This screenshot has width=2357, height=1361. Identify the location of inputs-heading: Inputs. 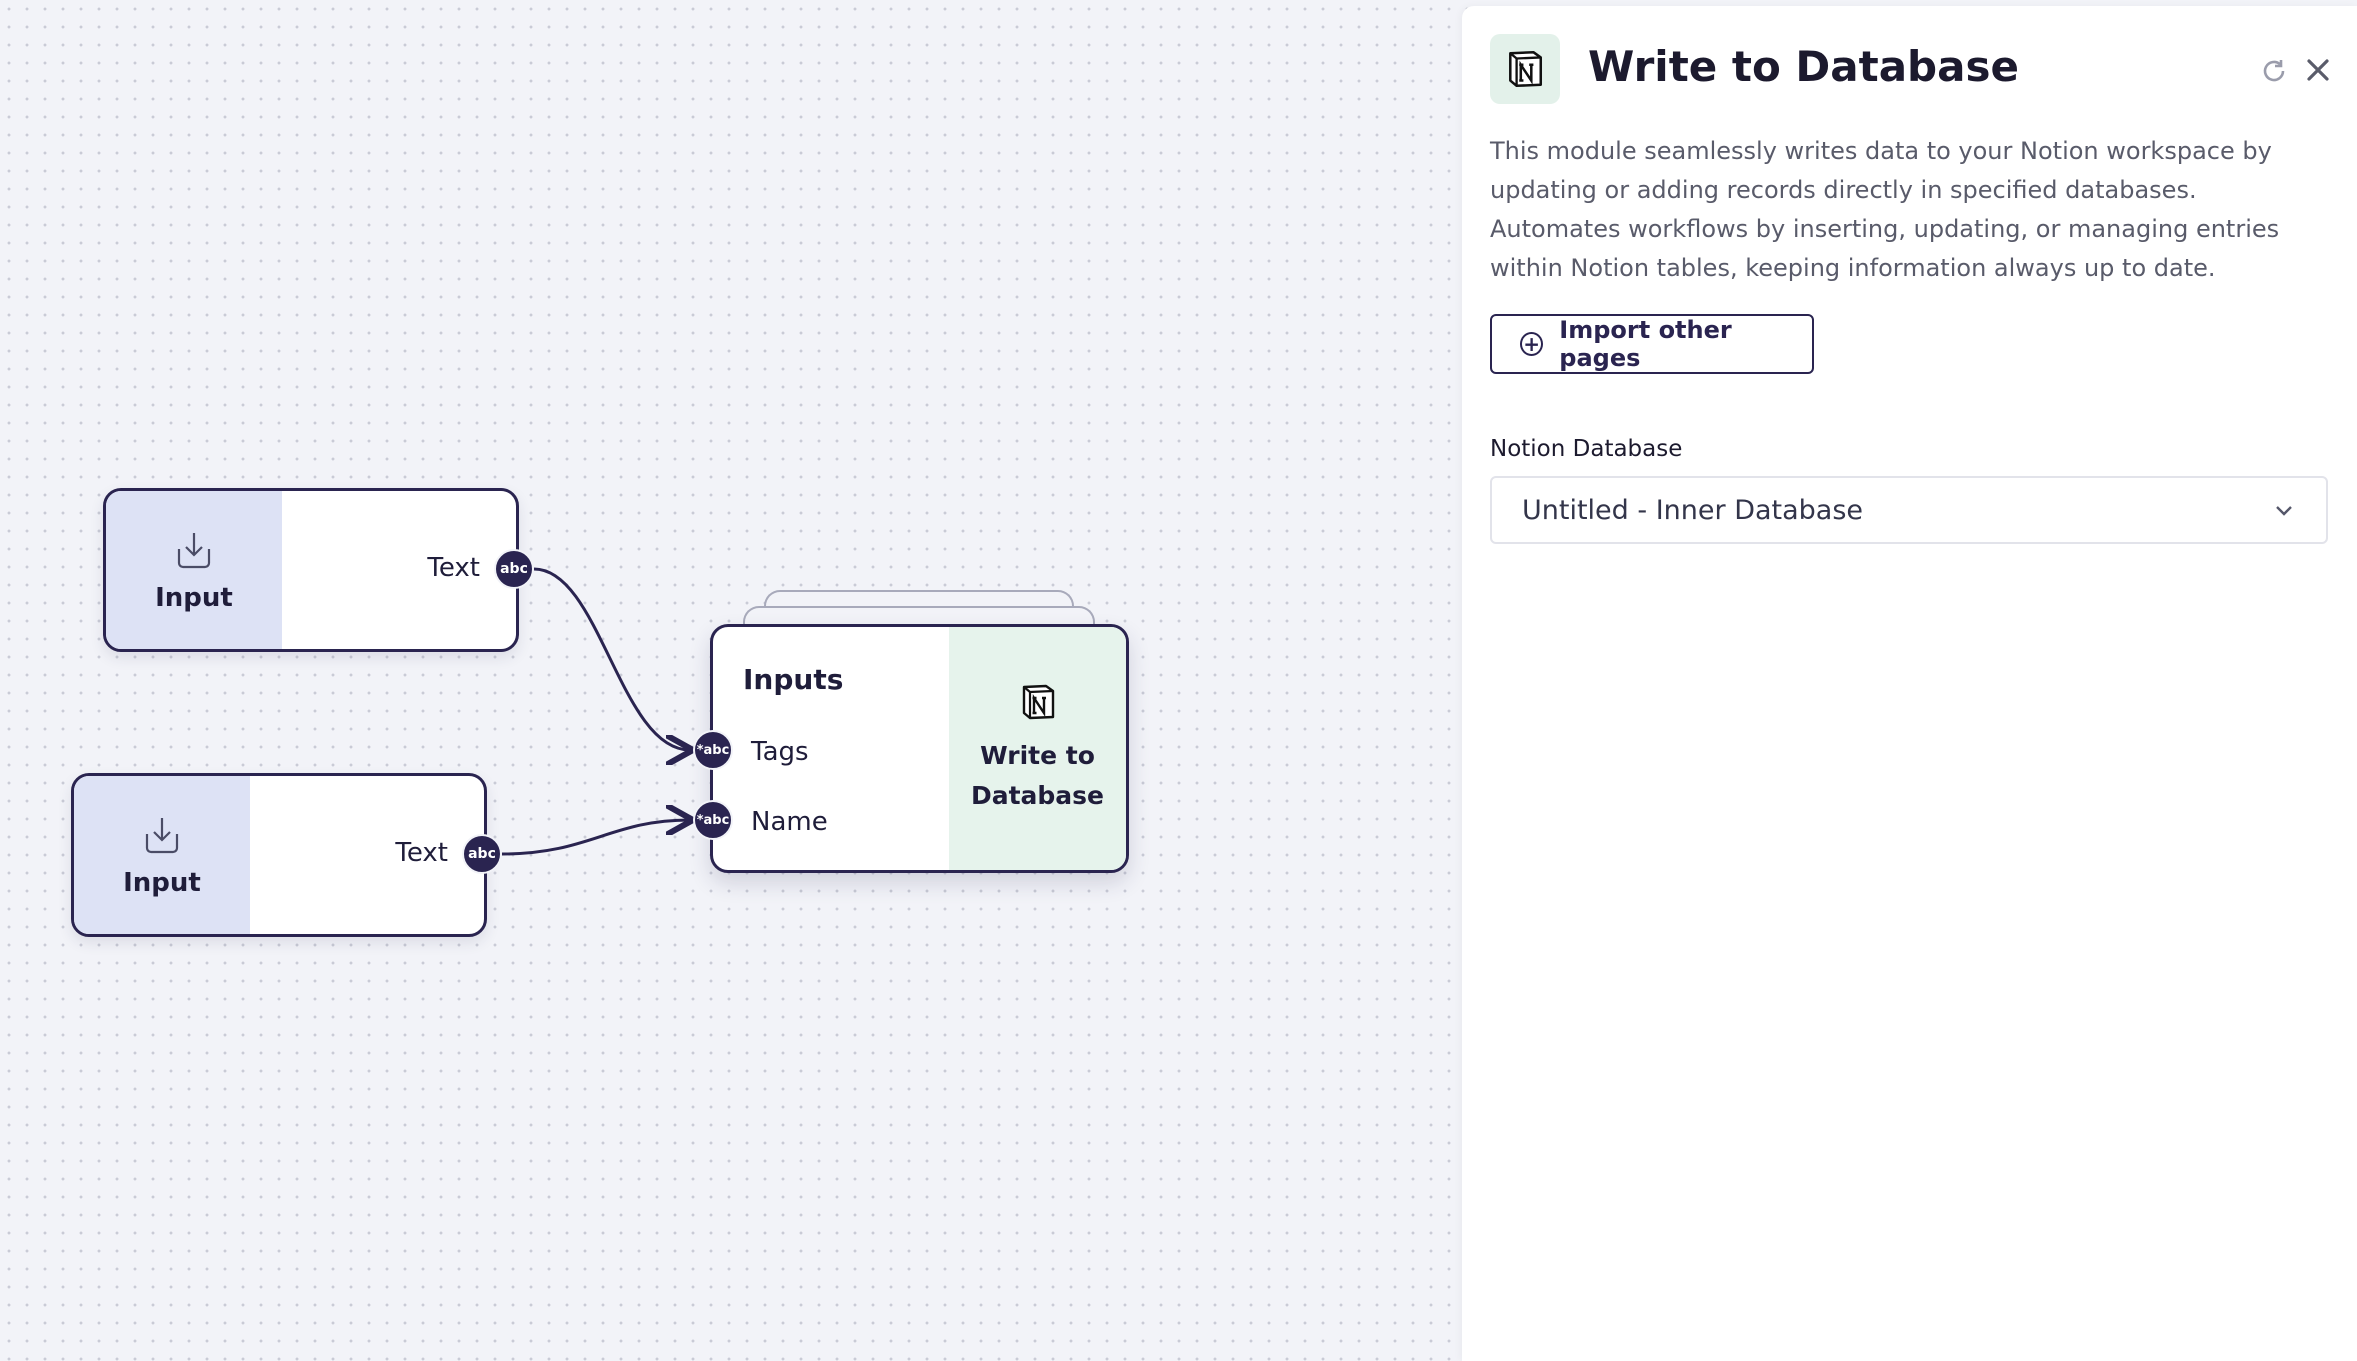
(793, 679).